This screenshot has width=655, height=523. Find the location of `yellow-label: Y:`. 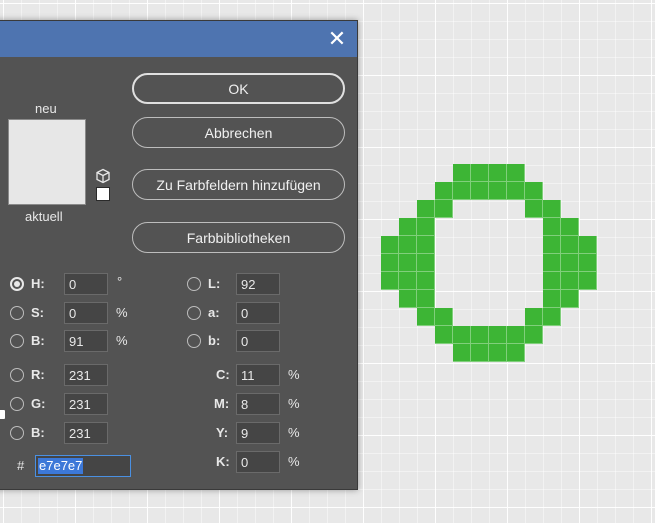

yellow-label: Y: is located at coordinates (222, 432).